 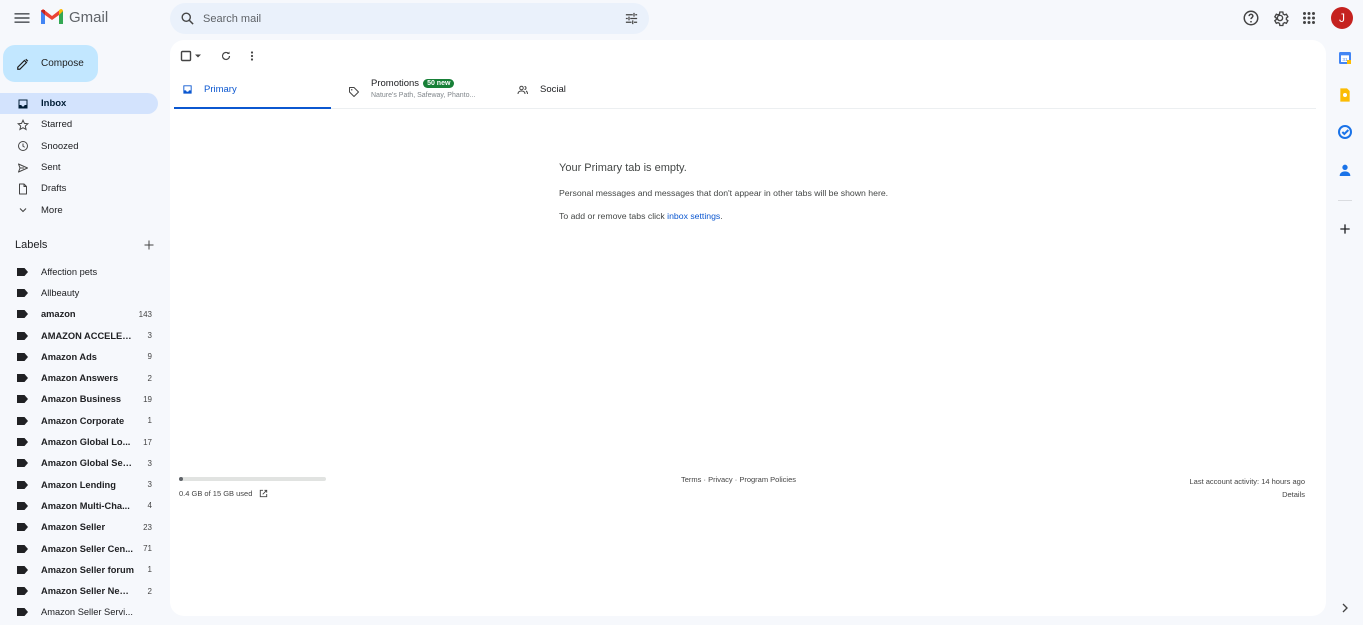 What do you see at coordinates (80, 463) in the screenshot?
I see `label-item: Amazon Global Sell... 3` at bounding box center [80, 463].